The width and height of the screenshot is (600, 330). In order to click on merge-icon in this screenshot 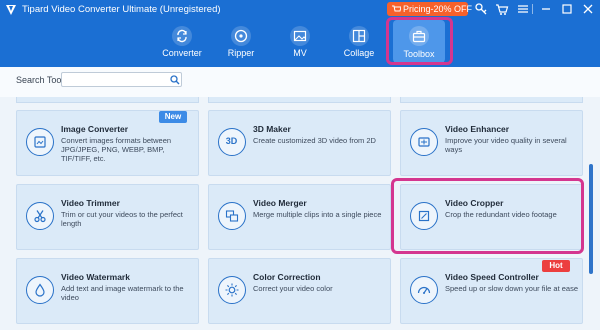, I will do `click(232, 216)`.